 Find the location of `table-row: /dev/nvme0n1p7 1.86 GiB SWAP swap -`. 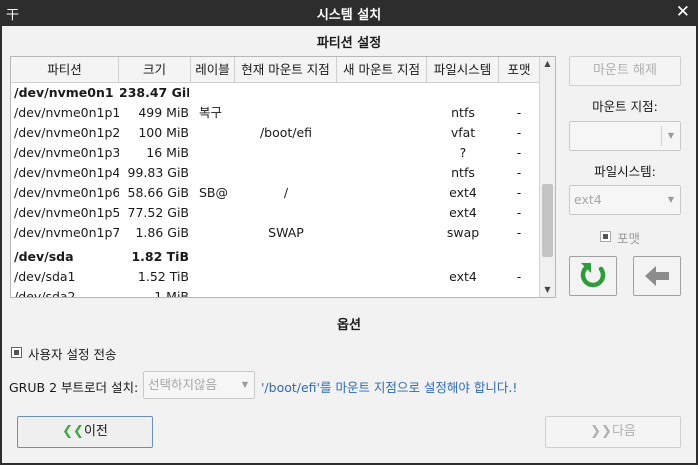

table-row: /dev/nvme0n1p7 1.86 GiB SWAP swap - is located at coordinates (275, 233).